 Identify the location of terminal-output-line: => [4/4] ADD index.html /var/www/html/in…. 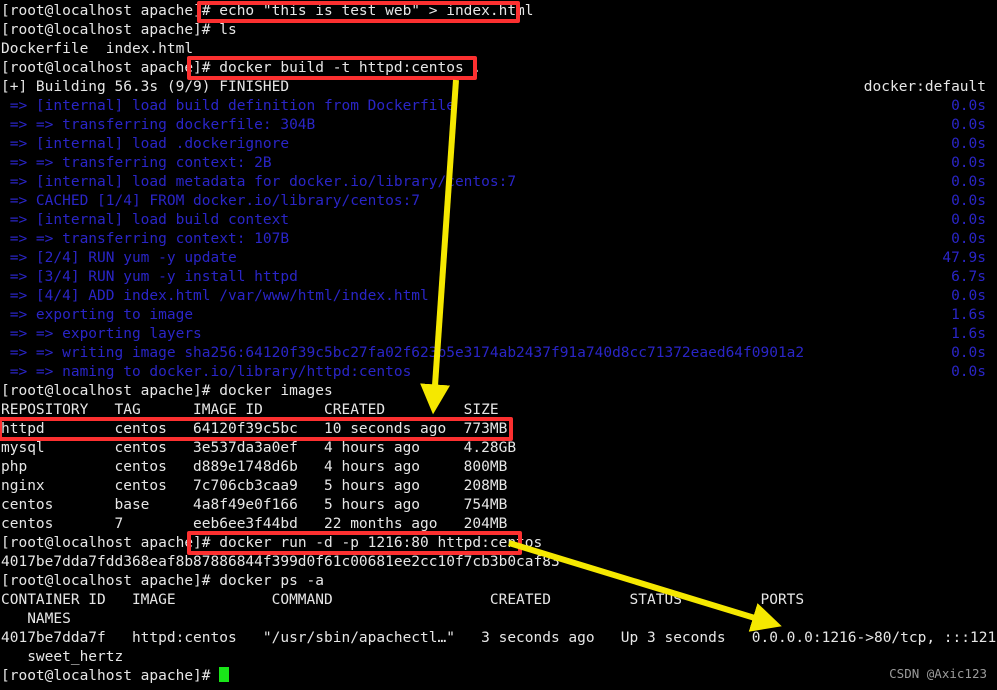
(499, 296).